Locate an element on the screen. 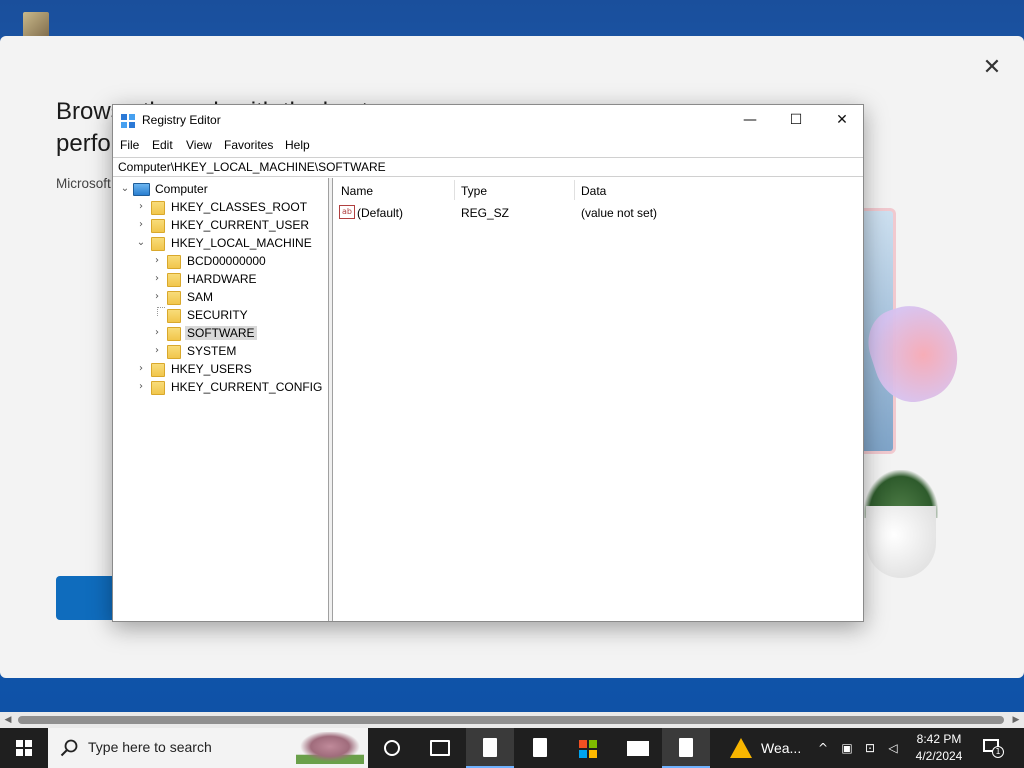  tree-item-bcd: › BCD00000000 is located at coordinates (218, 262).